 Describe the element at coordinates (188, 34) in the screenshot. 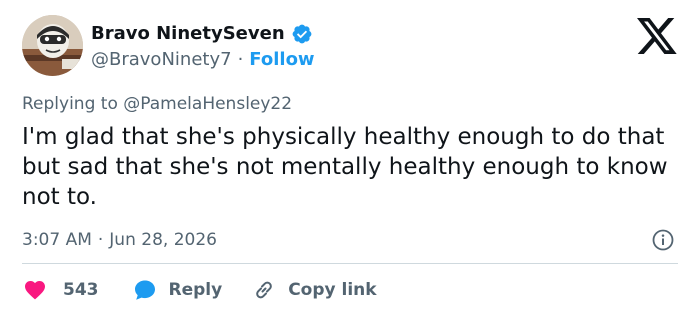

I see `display-name: Bravo NinetySeven` at that location.